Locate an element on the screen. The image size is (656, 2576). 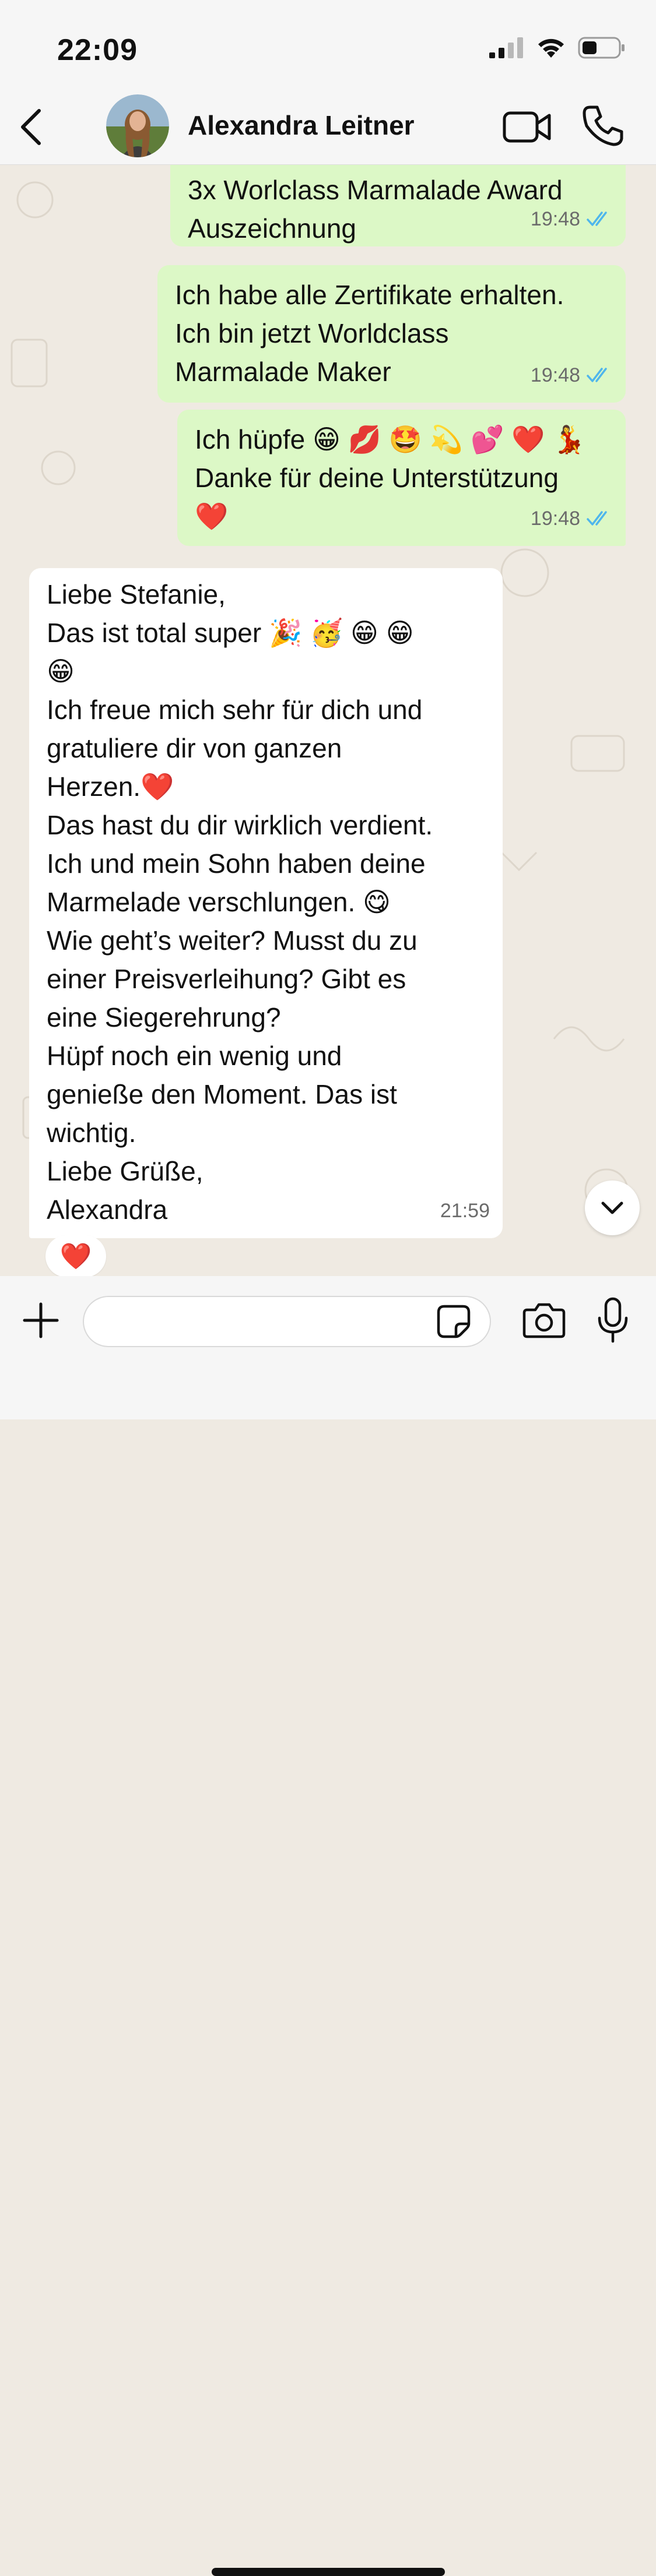
sticker-icon is located at coordinates (454, 1321).